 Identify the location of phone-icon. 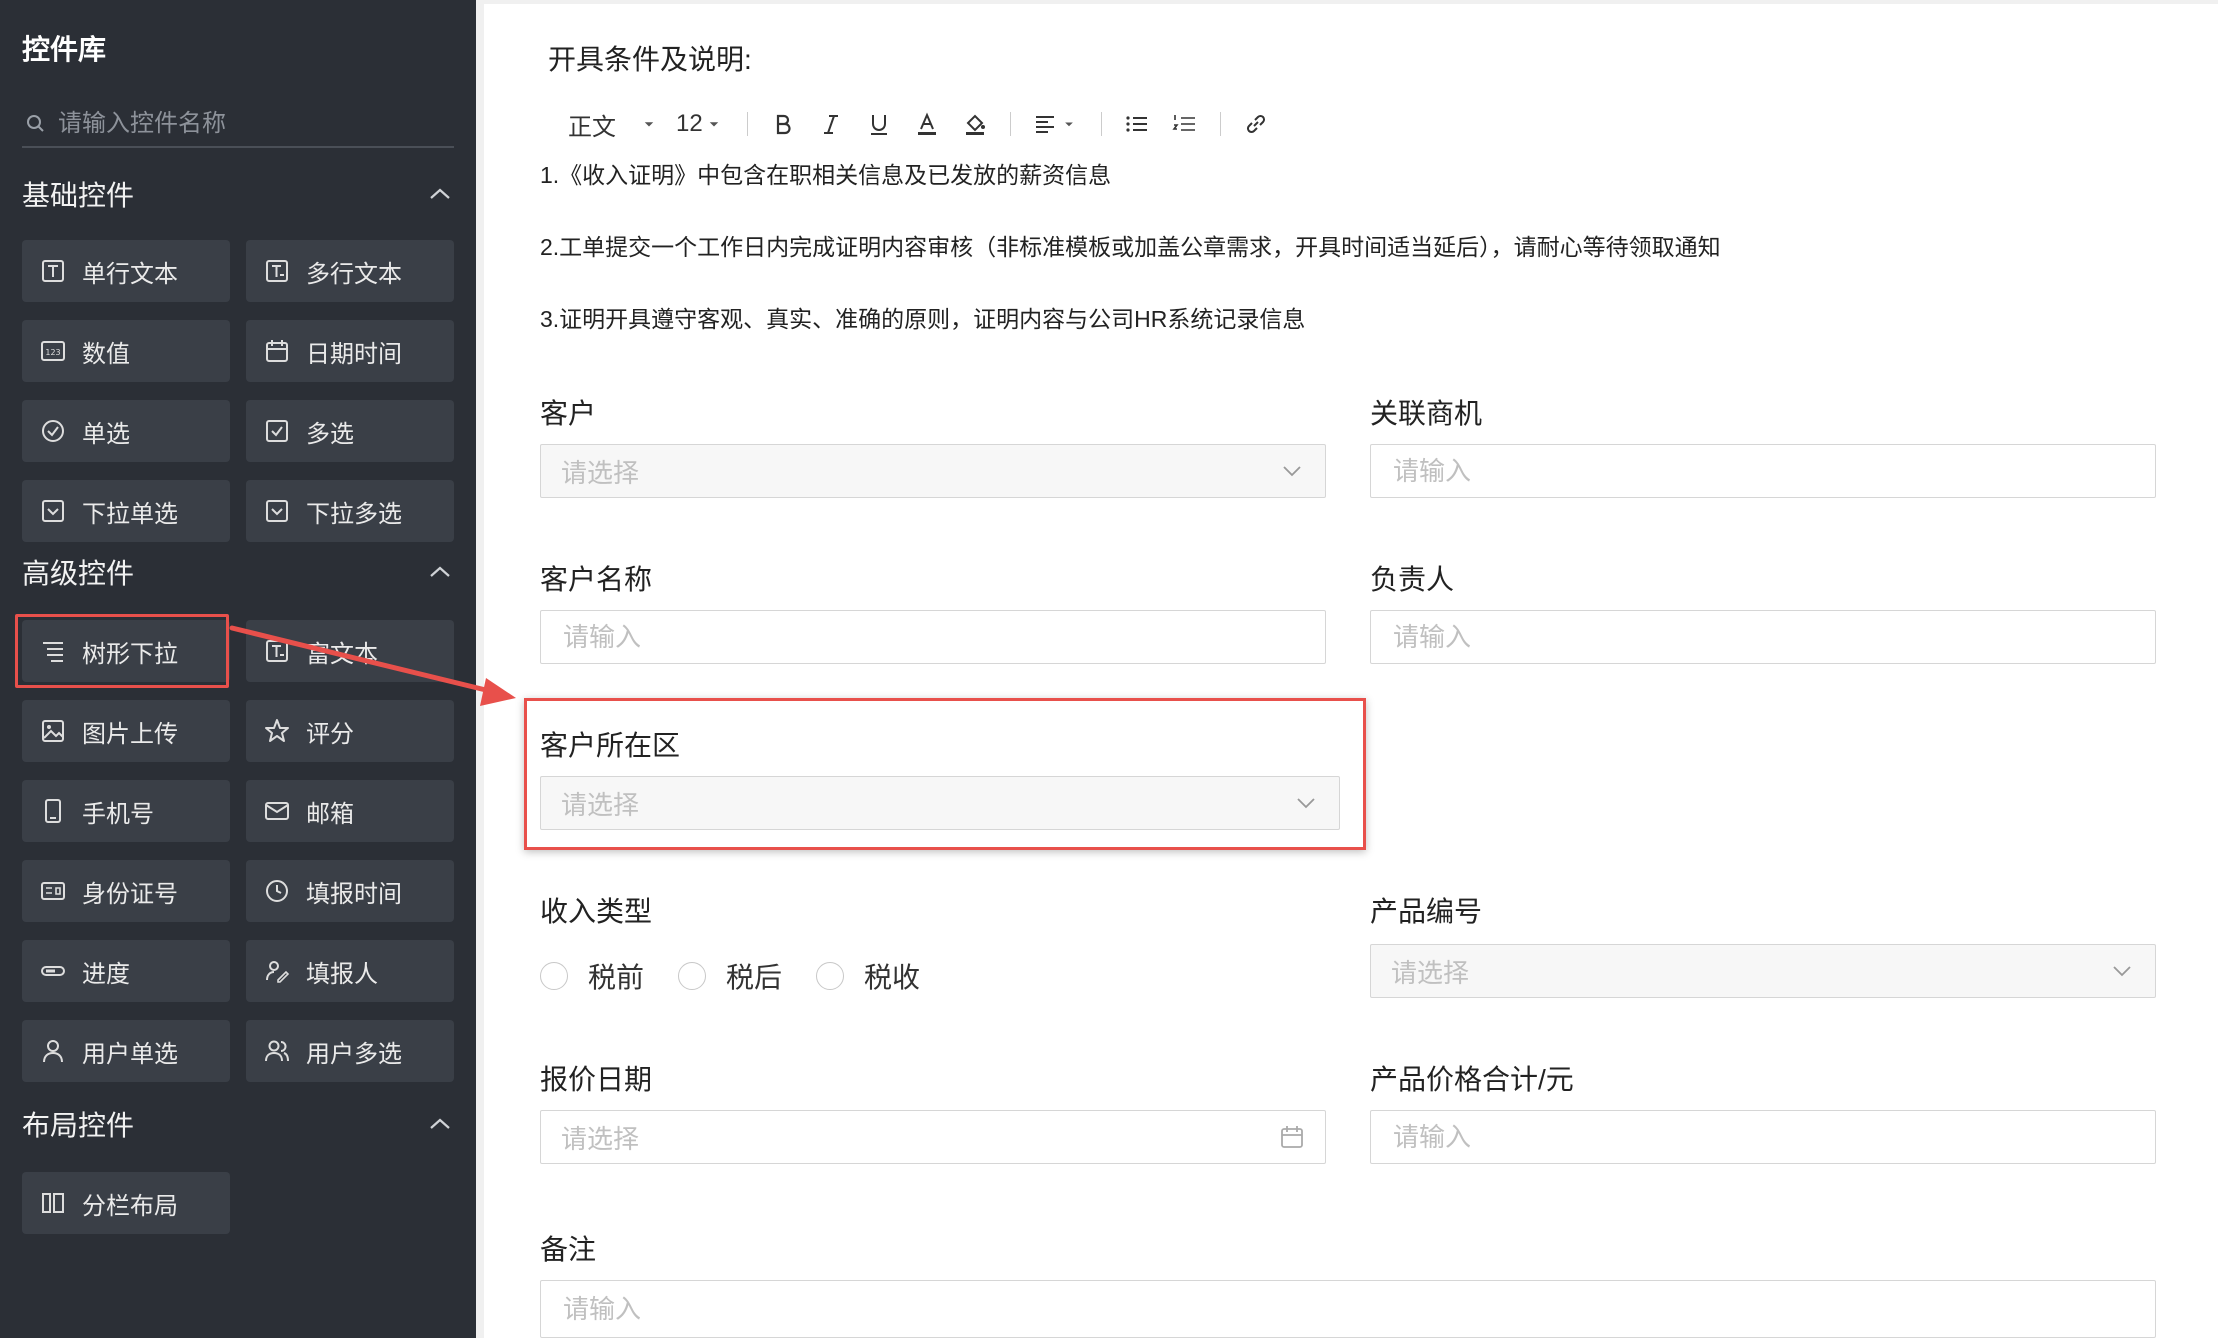
(53, 811).